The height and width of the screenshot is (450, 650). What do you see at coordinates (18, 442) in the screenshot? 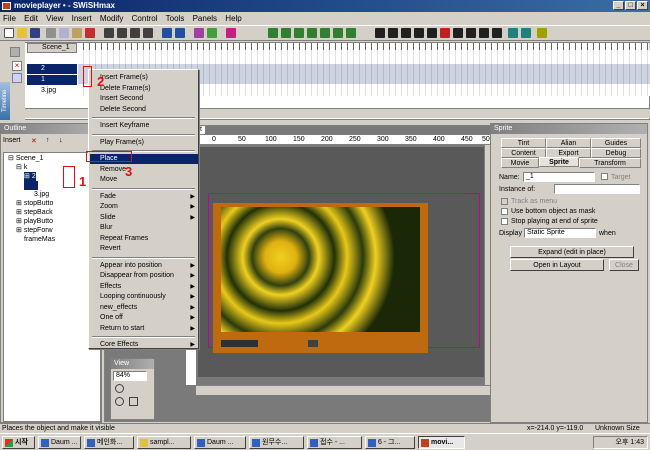
I see `start-button: 시작` at bounding box center [18, 442].